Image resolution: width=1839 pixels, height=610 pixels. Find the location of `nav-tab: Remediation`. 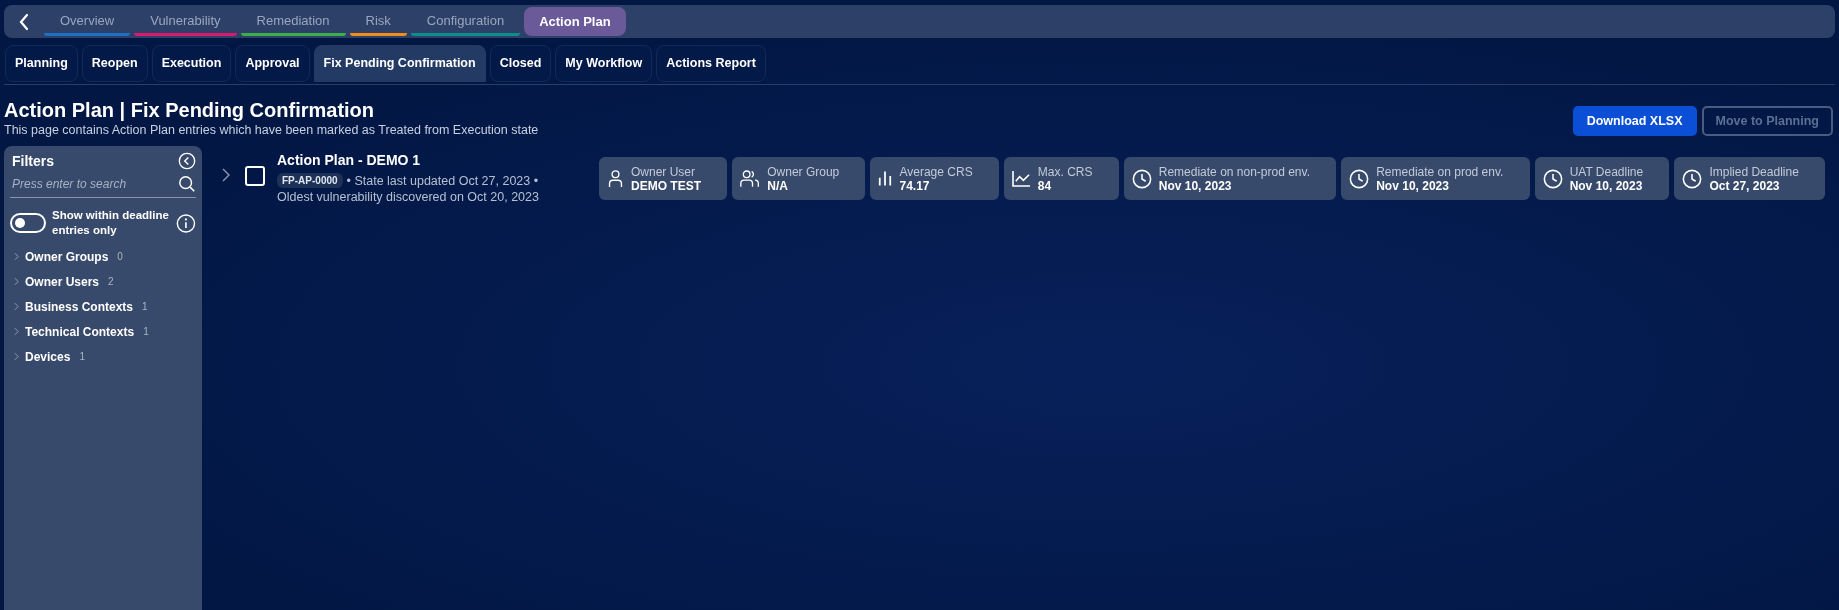

nav-tab: Remediation is located at coordinates (293, 21).